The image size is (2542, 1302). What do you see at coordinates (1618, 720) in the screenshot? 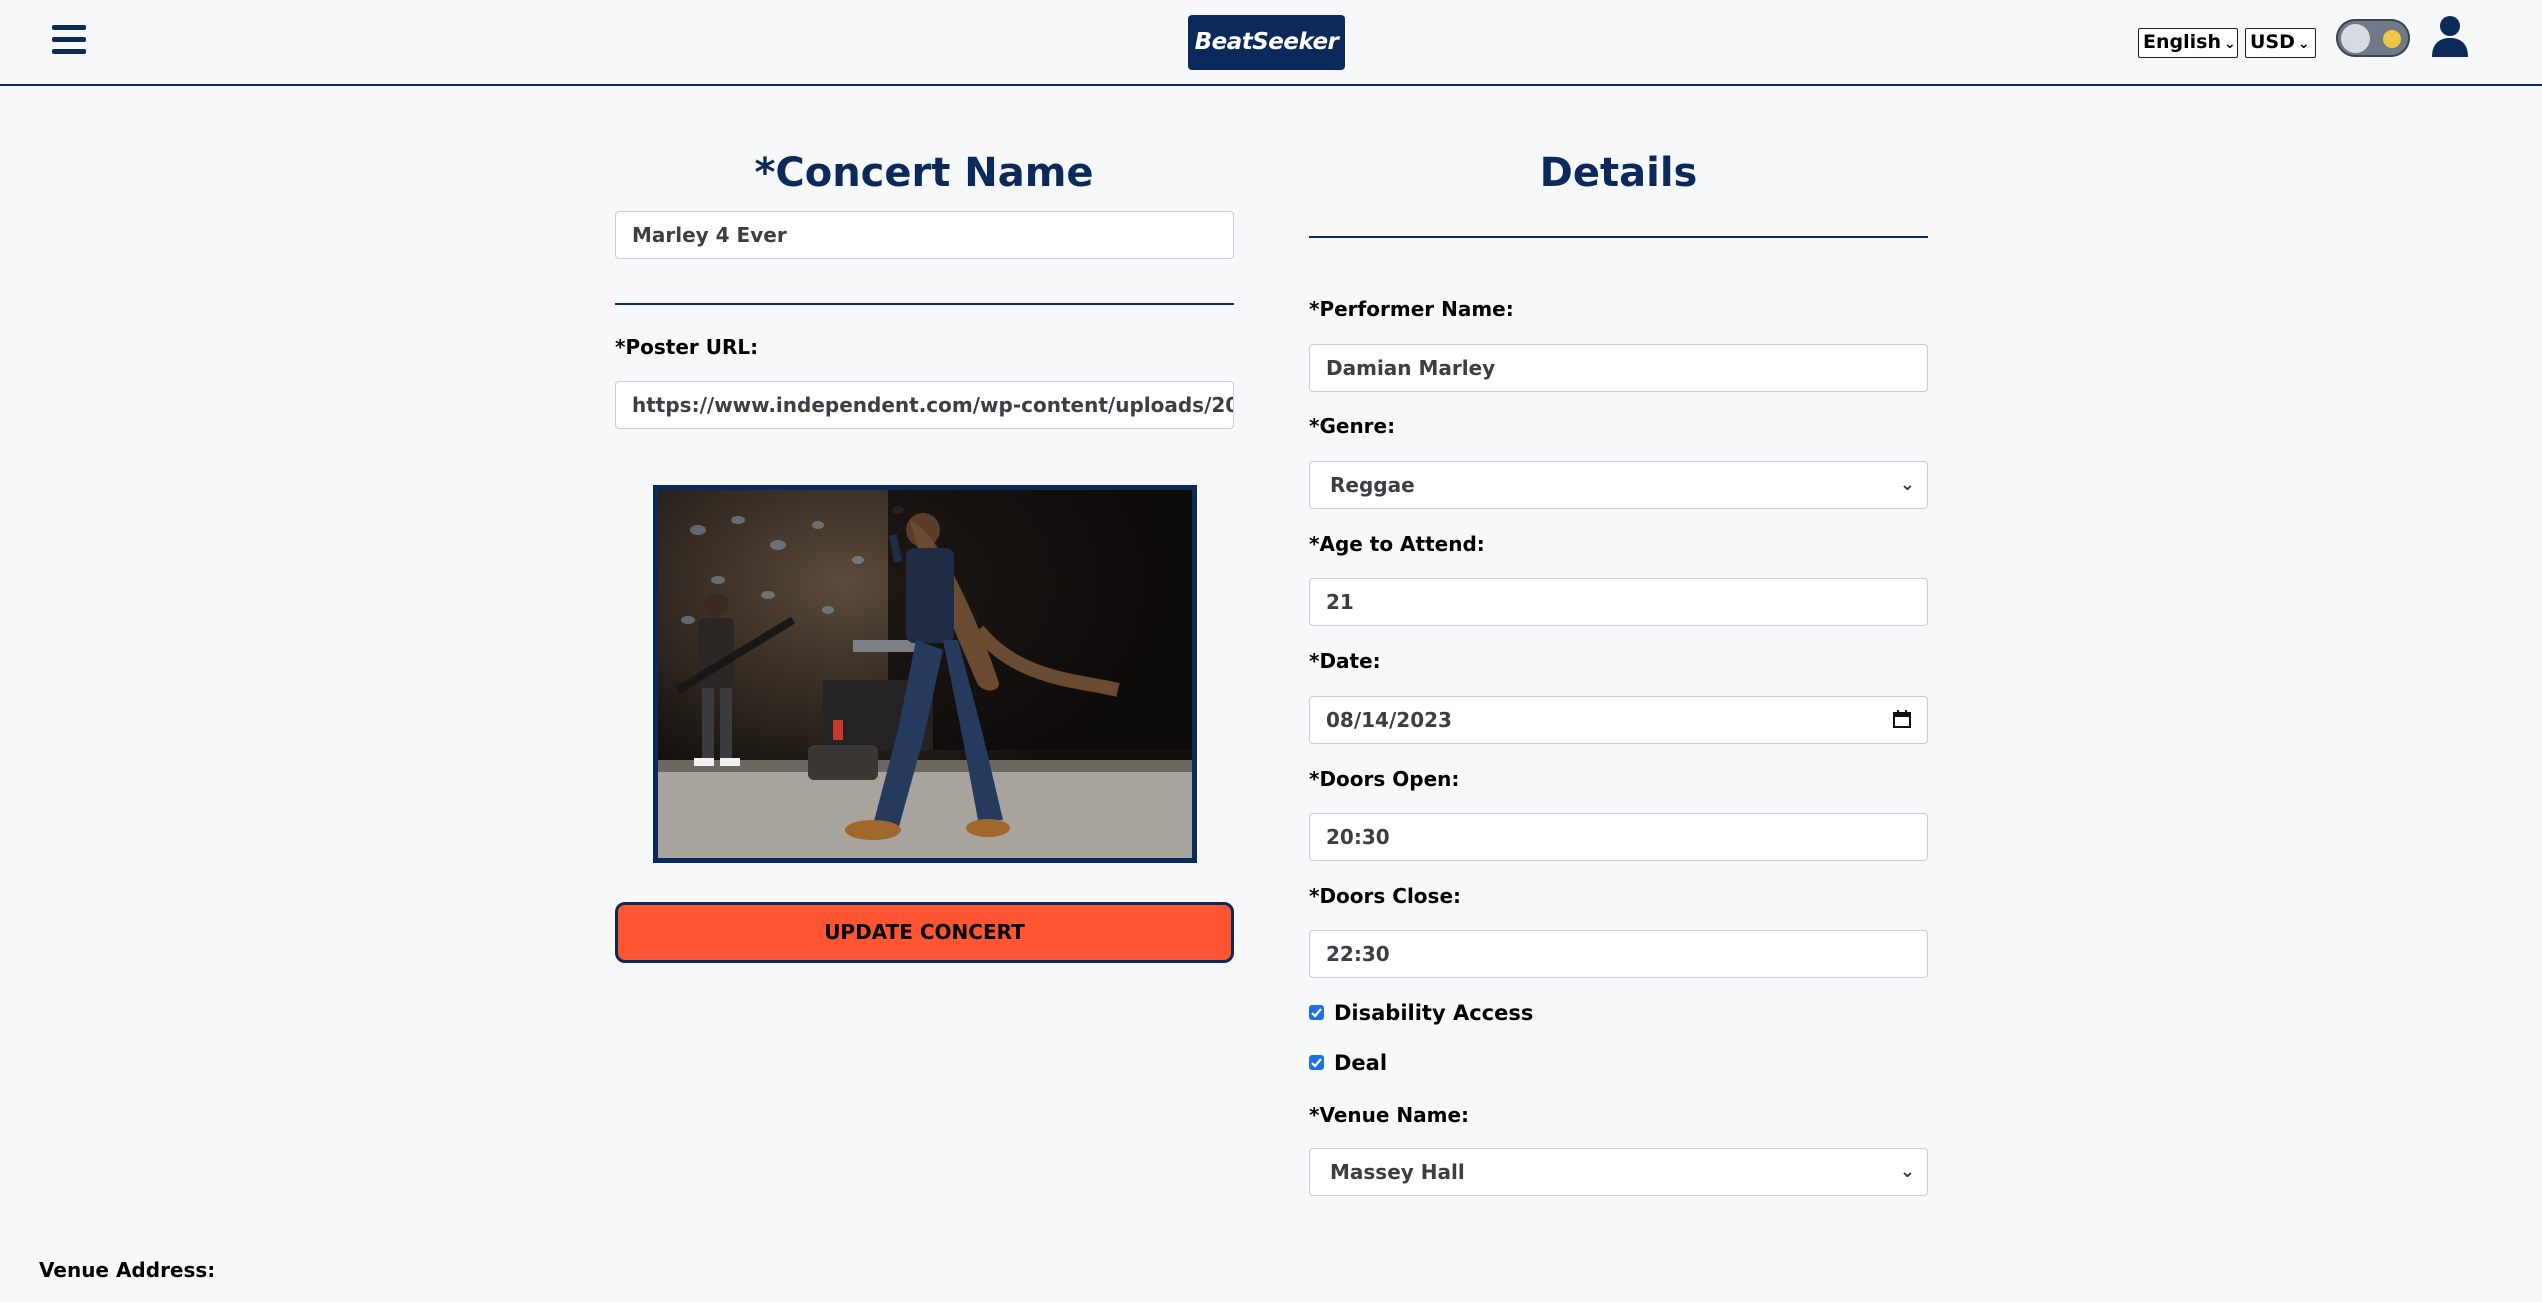
I see `date-input: 08/14/2023` at bounding box center [1618, 720].